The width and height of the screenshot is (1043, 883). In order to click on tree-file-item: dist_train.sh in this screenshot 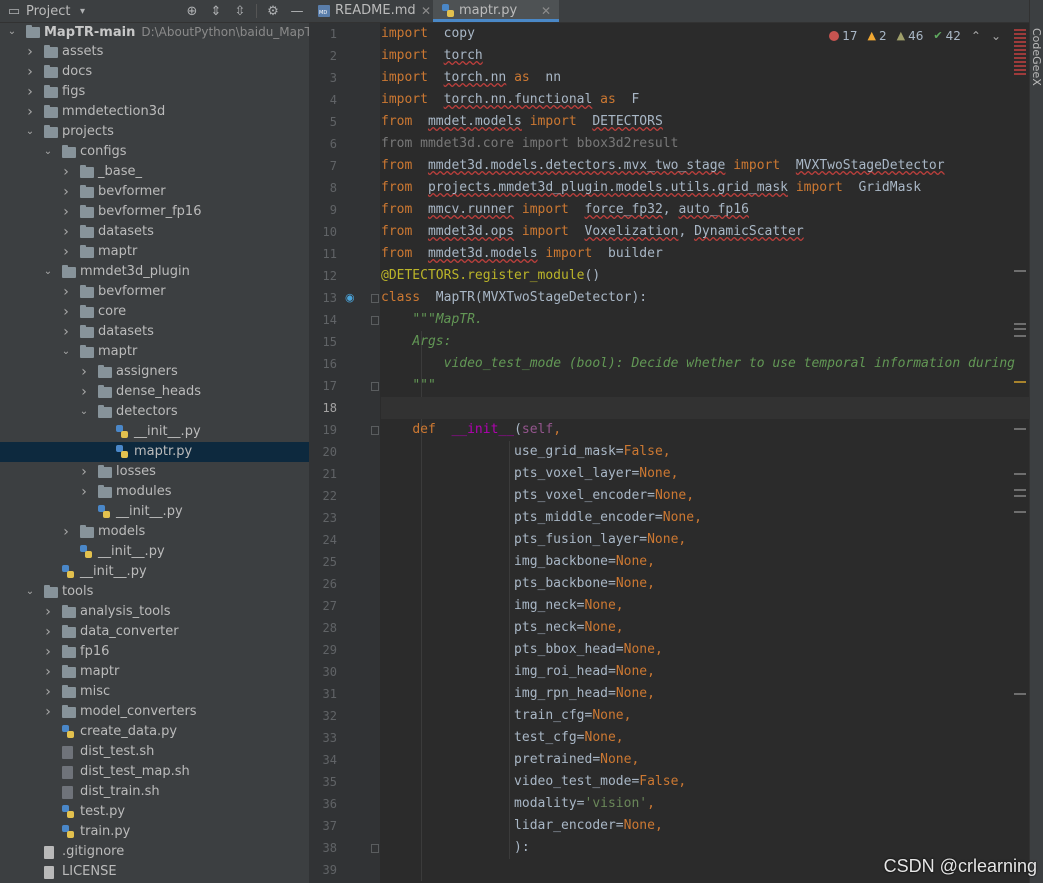, I will do `click(154, 792)`.